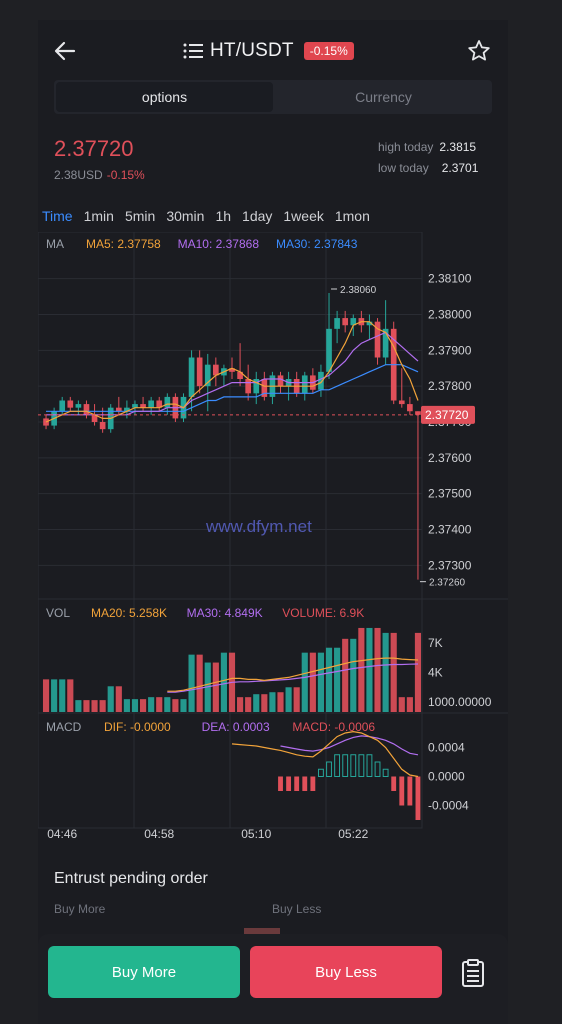  What do you see at coordinates (353, 834) in the screenshot?
I see `time-axis-label: 05:22` at bounding box center [353, 834].